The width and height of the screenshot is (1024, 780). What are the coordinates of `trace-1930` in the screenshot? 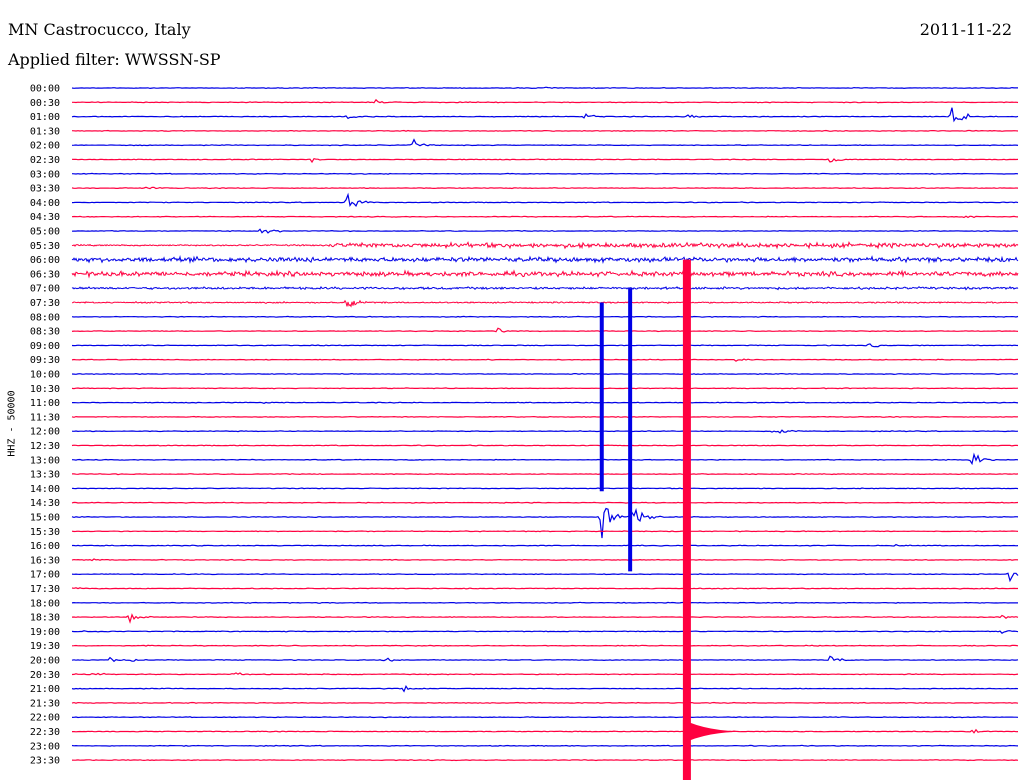 It's located at (545, 645).